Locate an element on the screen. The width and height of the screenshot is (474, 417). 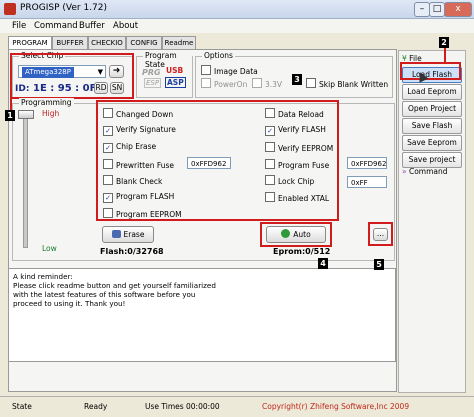
programming-title: Programming is located at coordinates (46, 102).